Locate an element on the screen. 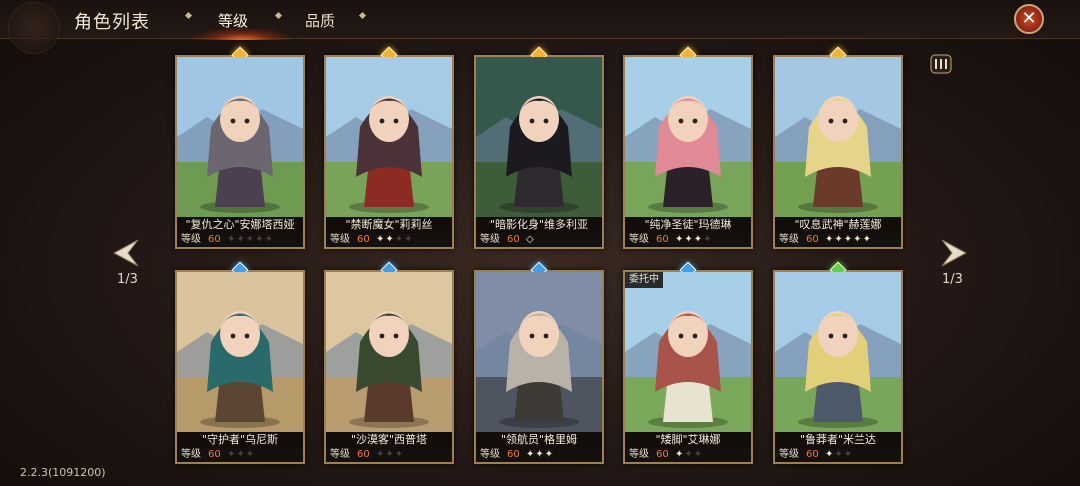 This screenshot has height=486, width=1080. next-page-arrow-icon is located at coordinates (955, 253).